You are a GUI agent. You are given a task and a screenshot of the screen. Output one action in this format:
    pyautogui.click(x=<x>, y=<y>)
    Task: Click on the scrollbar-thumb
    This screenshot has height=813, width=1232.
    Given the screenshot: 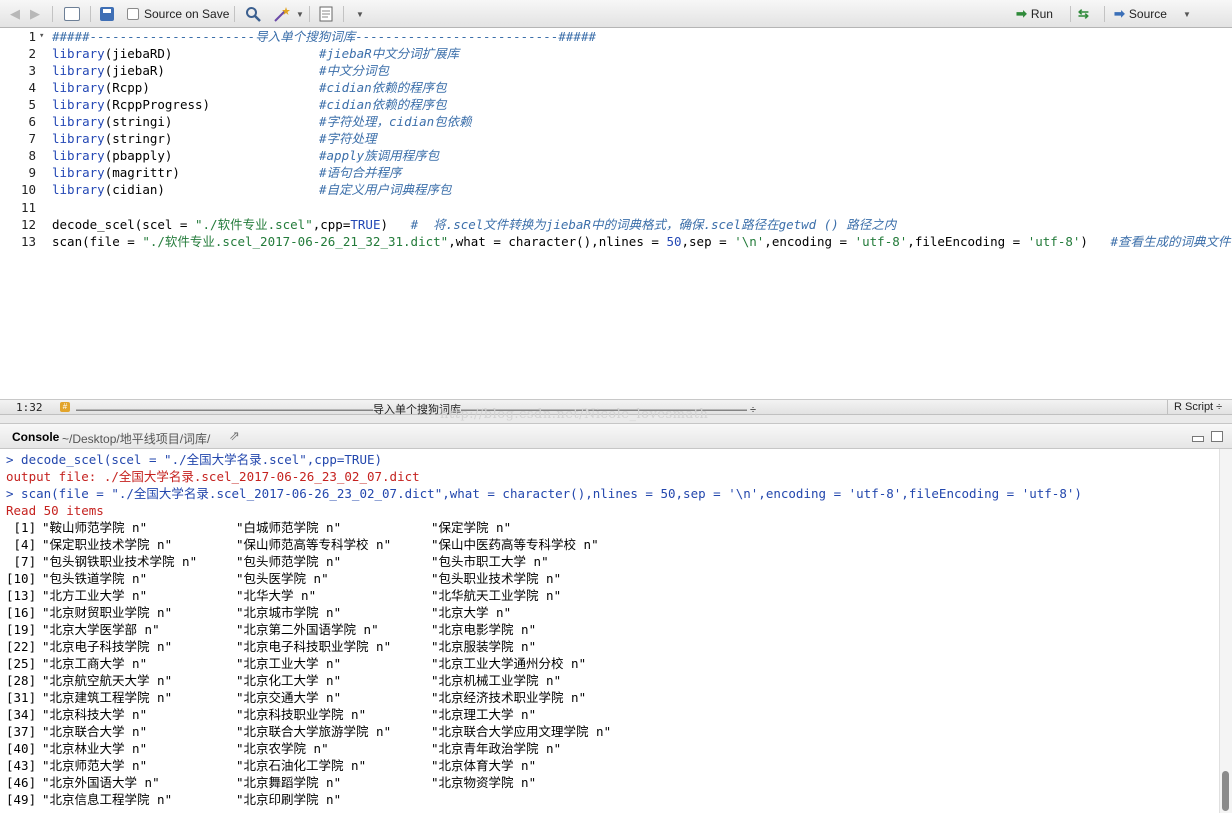 What is the action you would take?
    pyautogui.click(x=1225, y=791)
    